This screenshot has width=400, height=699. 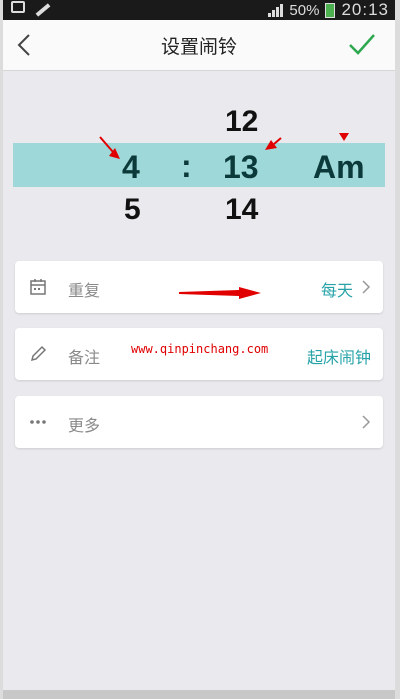 What do you see at coordinates (38, 353) in the screenshot?
I see `pencil-icon` at bounding box center [38, 353].